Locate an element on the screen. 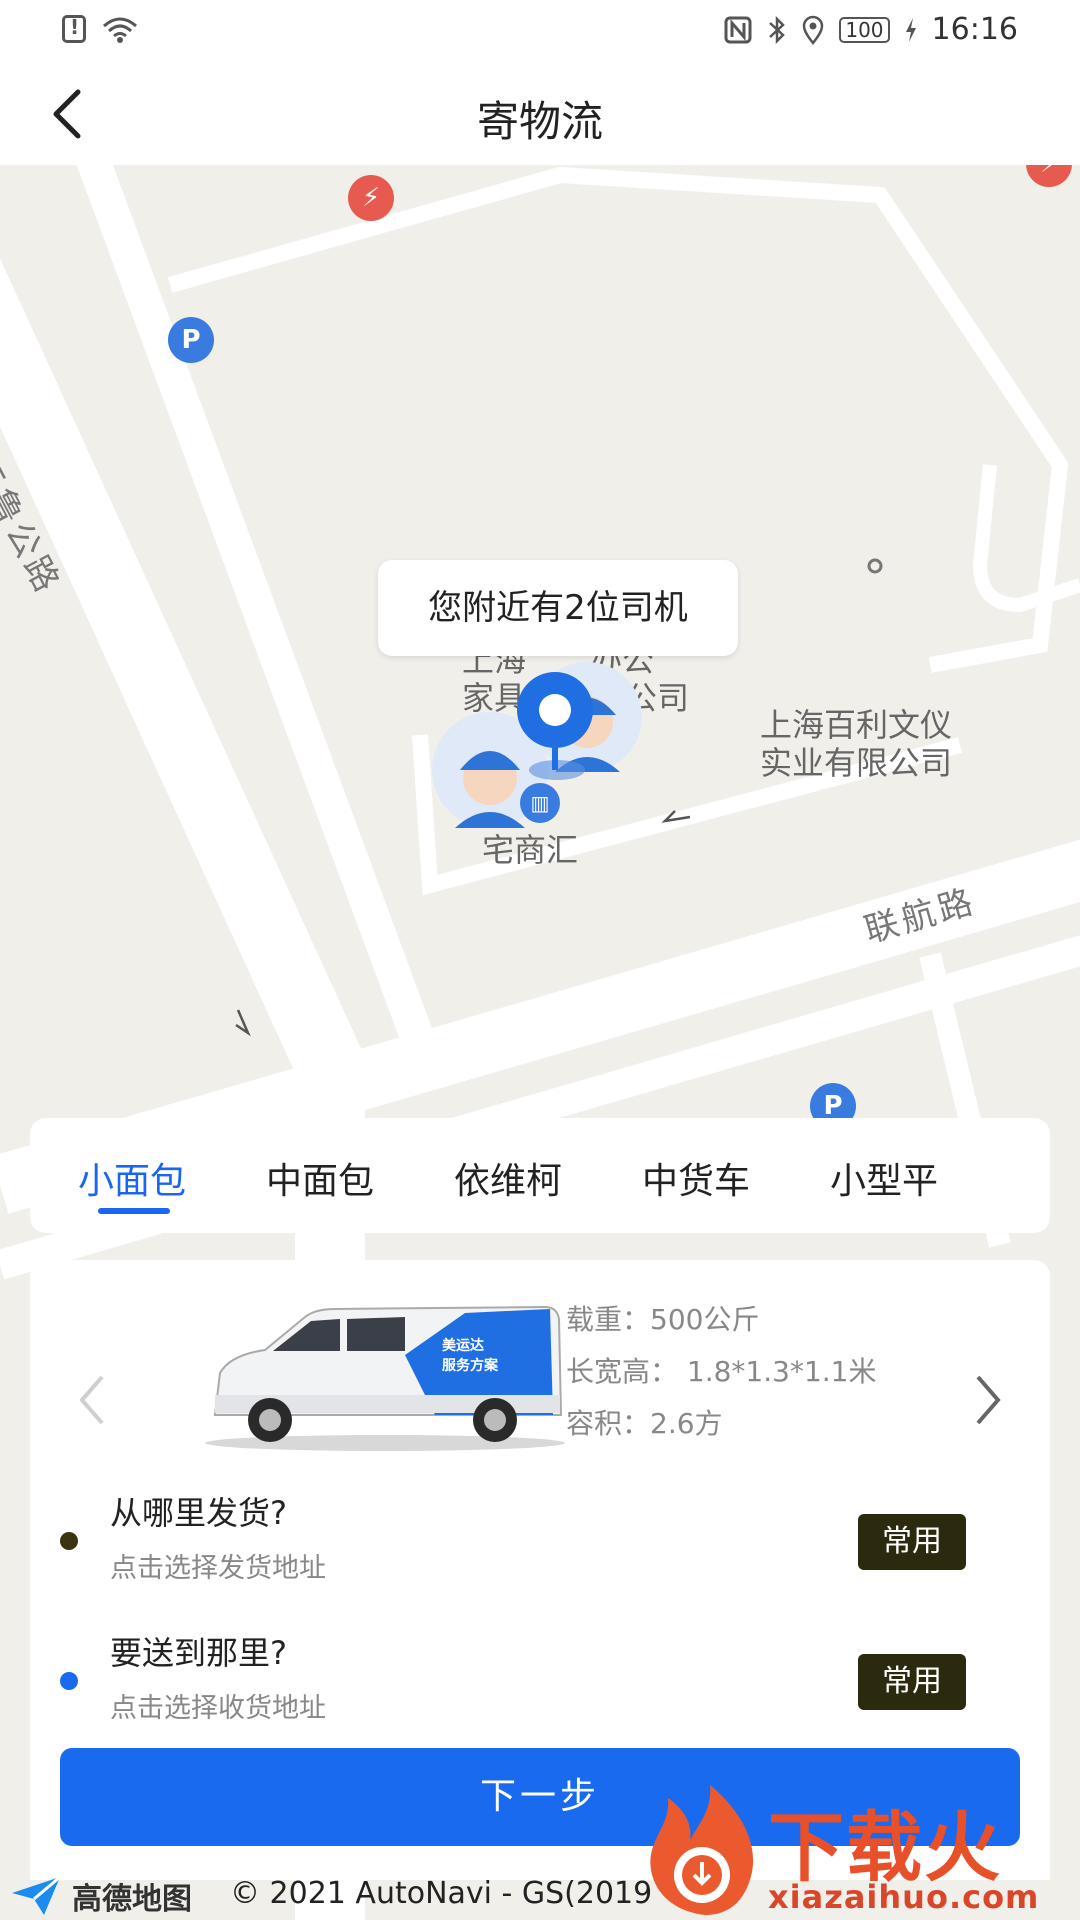 The image size is (1080, 1920). prev-vehicle-icon is located at coordinates (93, 1400).